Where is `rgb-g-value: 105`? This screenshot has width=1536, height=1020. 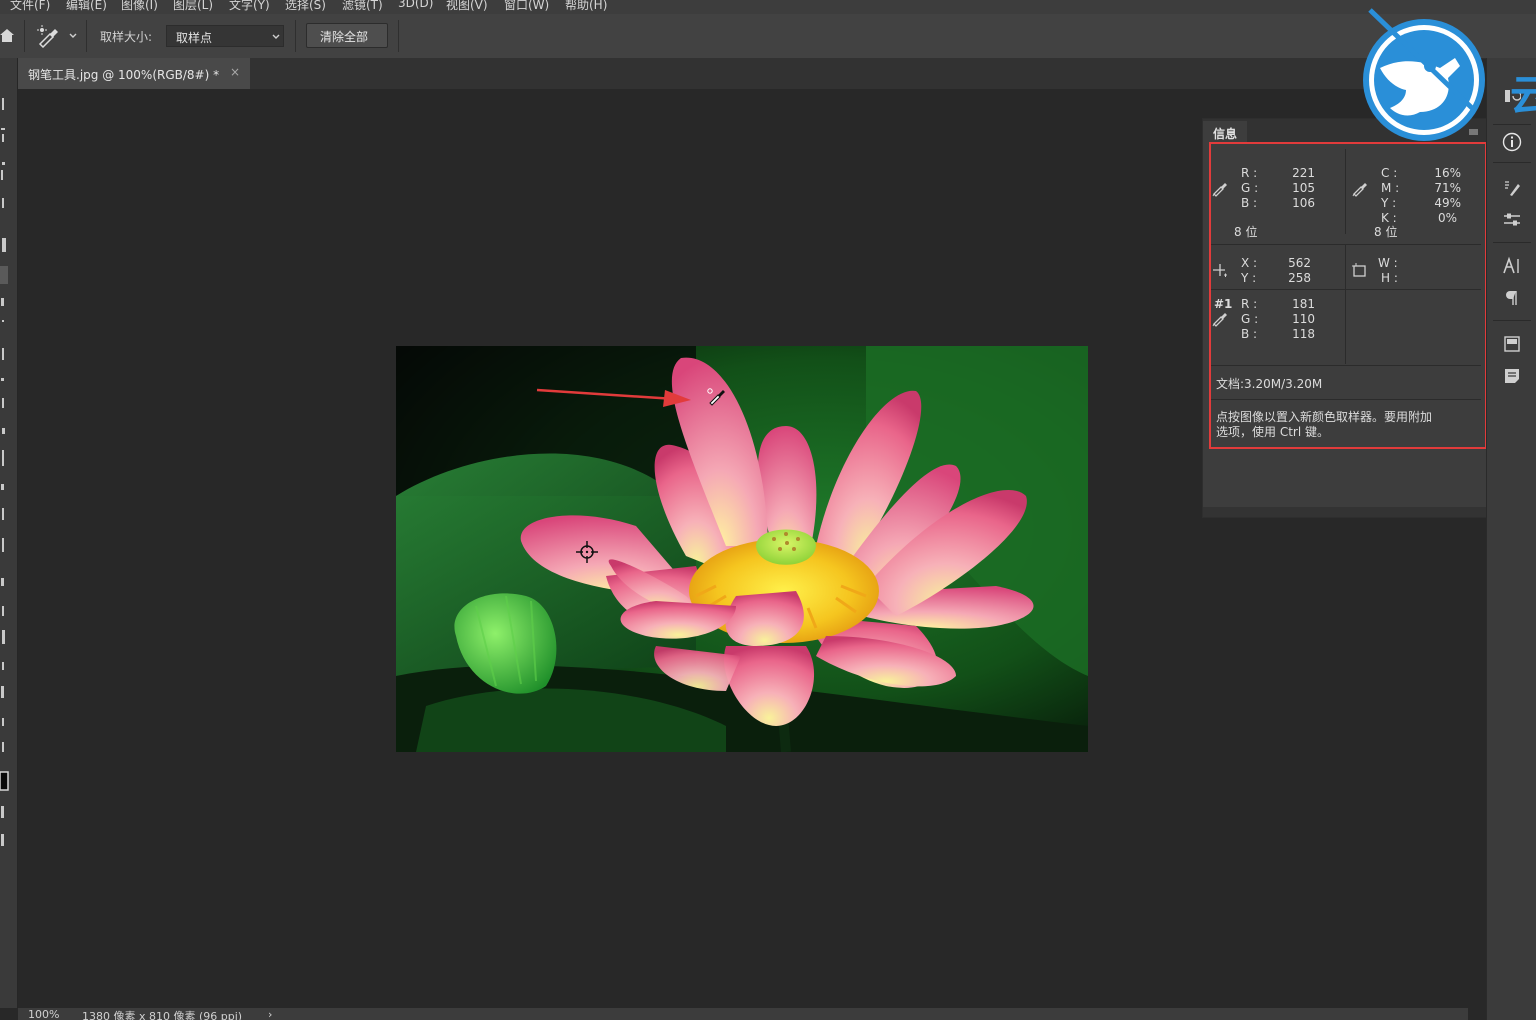 rgb-g-value: 105 is located at coordinates (1303, 188).